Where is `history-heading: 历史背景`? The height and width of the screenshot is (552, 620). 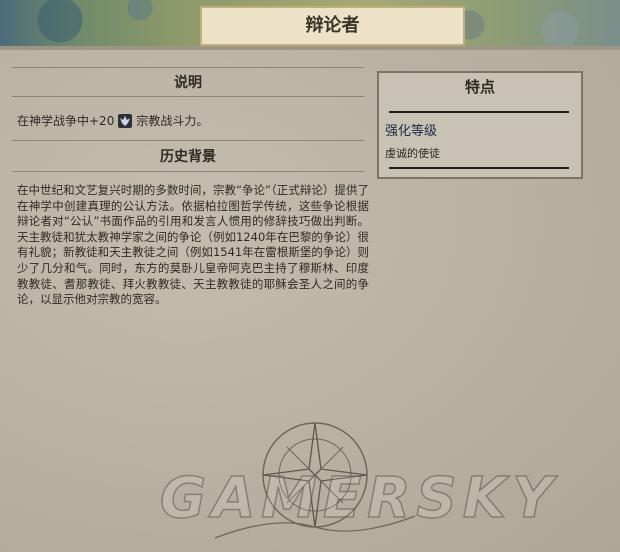 history-heading: 历史背景 is located at coordinates (188, 157).